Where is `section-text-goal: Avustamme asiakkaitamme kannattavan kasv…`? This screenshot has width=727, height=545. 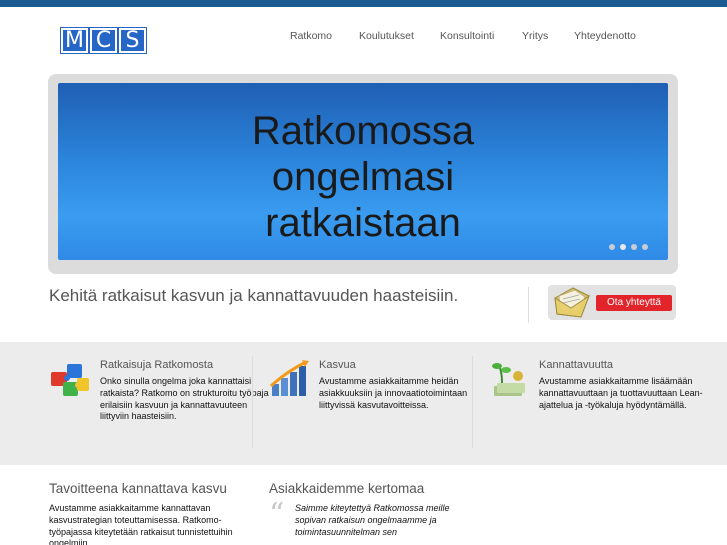 section-text-goal: Avustamme asiakkaitamme kannattavan kasv… is located at coordinates (141, 524).